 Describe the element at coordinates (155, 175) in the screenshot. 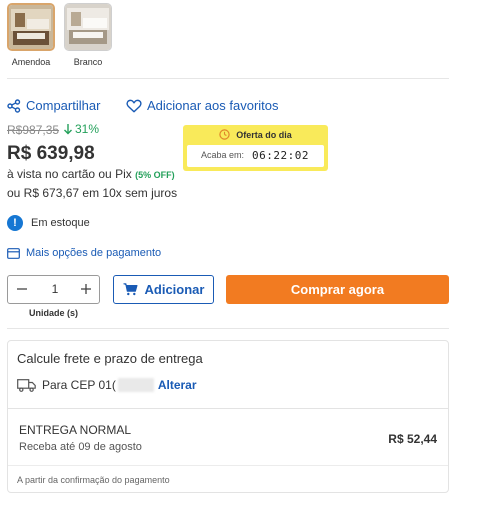

I see `cash-off-badge: (5% OFF)` at that location.